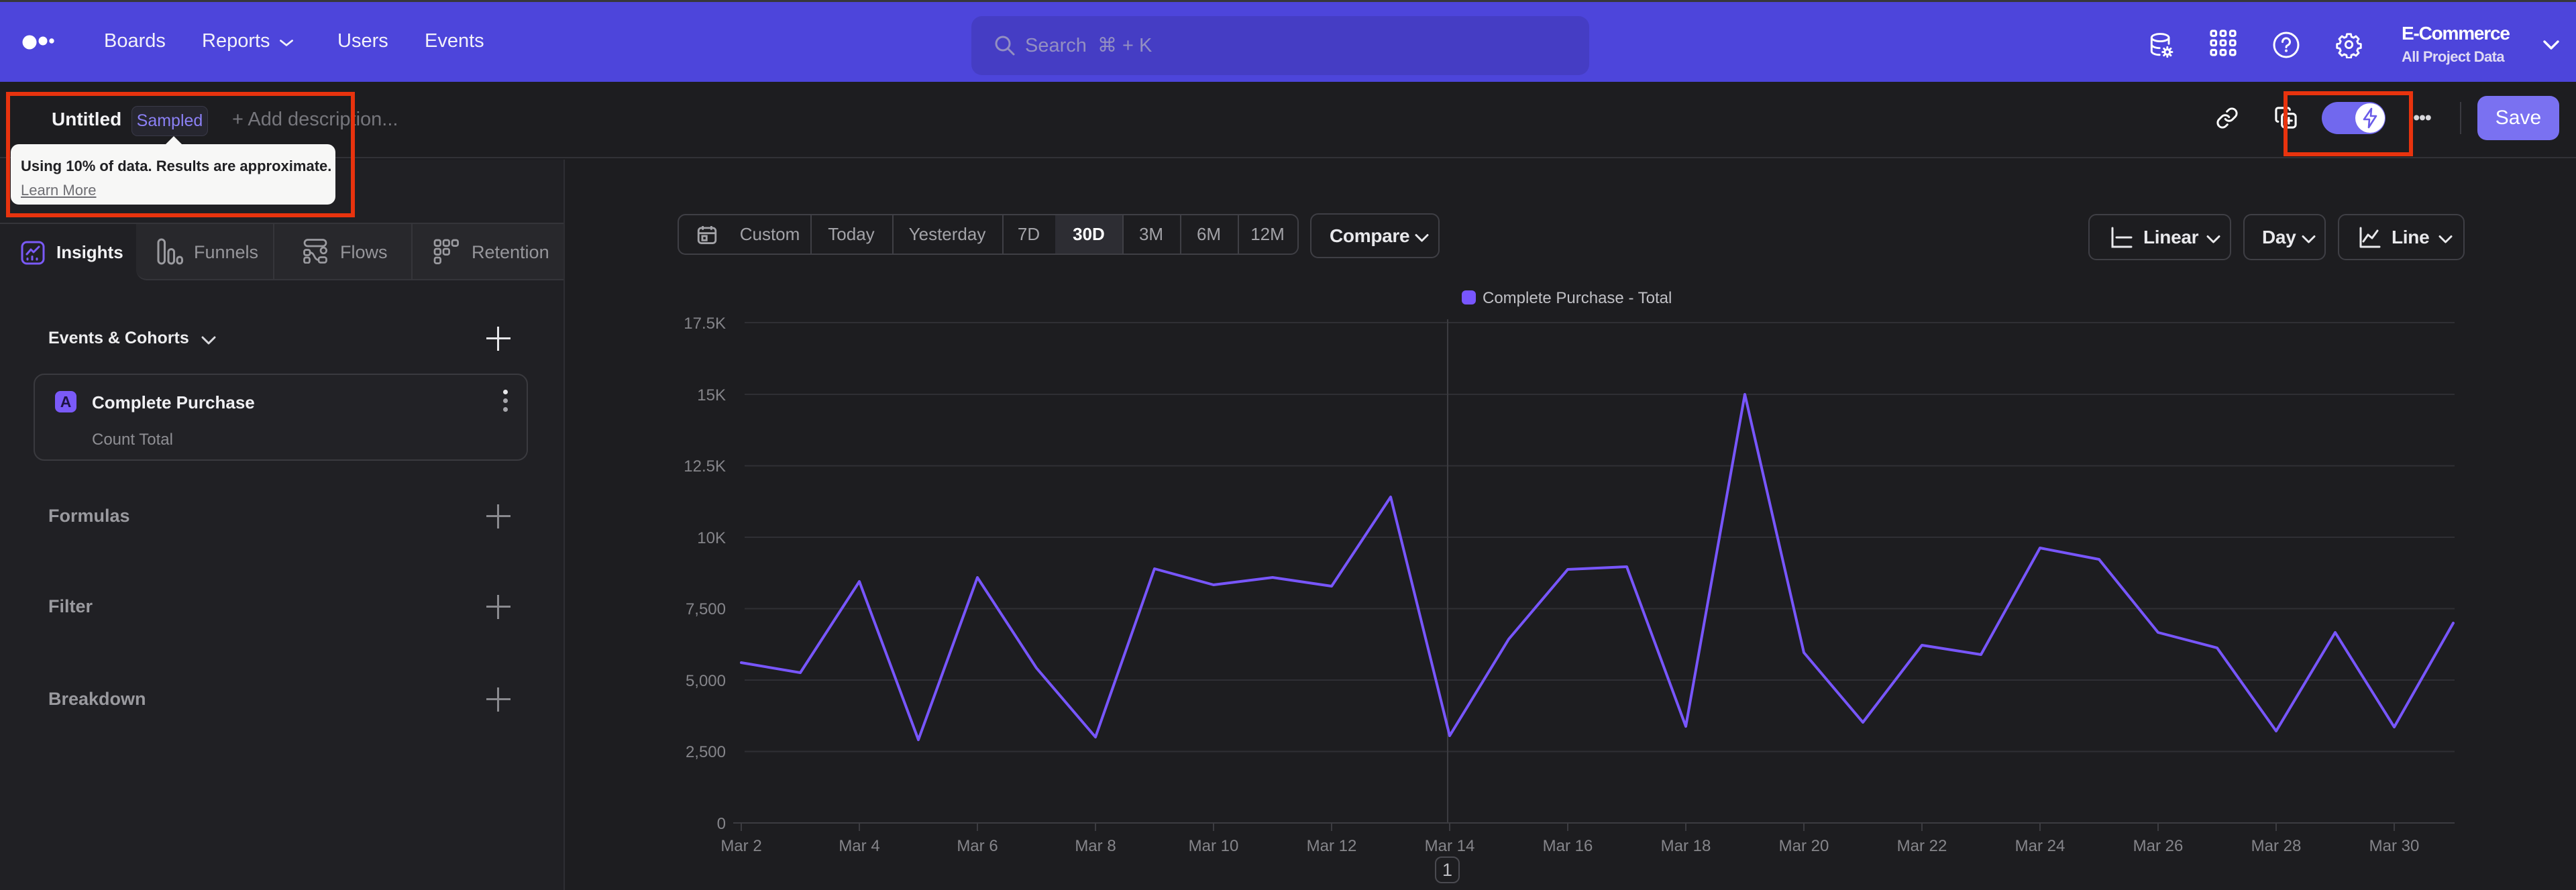 The height and width of the screenshot is (890, 2576). Describe the element at coordinates (705, 324) in the screenshot. I see `svg-text: 17.5K` at that location.